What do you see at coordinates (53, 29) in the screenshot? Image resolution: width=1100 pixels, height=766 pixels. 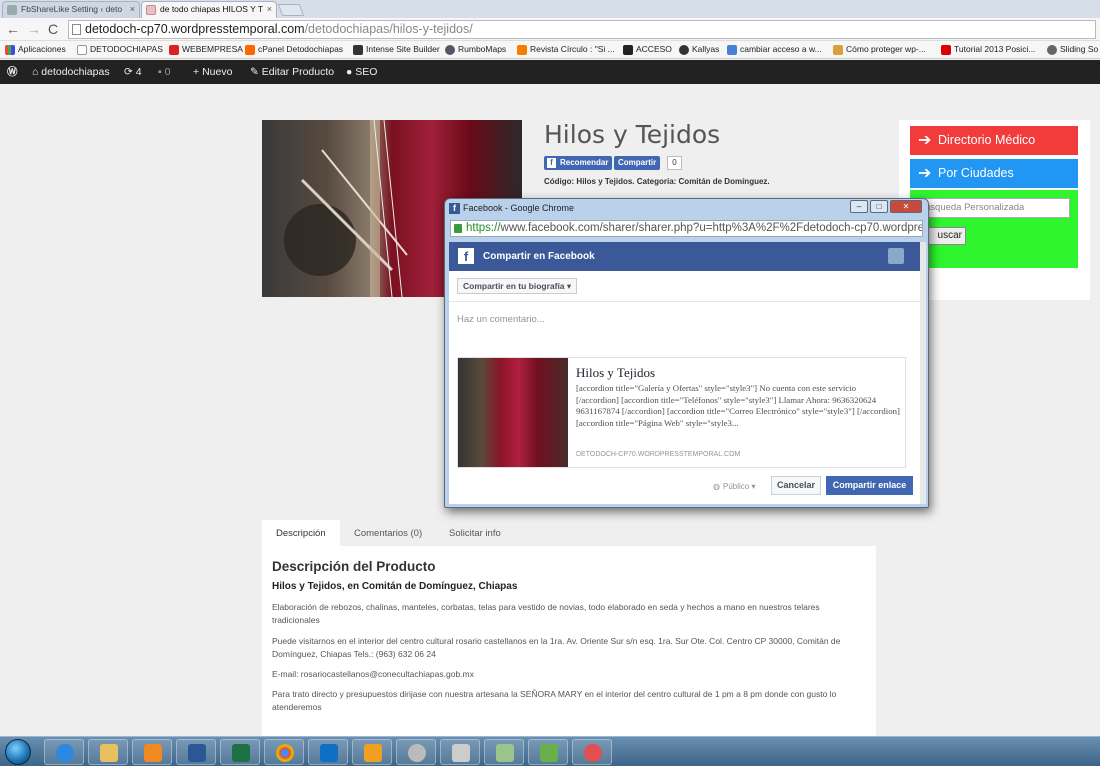 I see `reload-icon: C` at bounding box center [53, 29].